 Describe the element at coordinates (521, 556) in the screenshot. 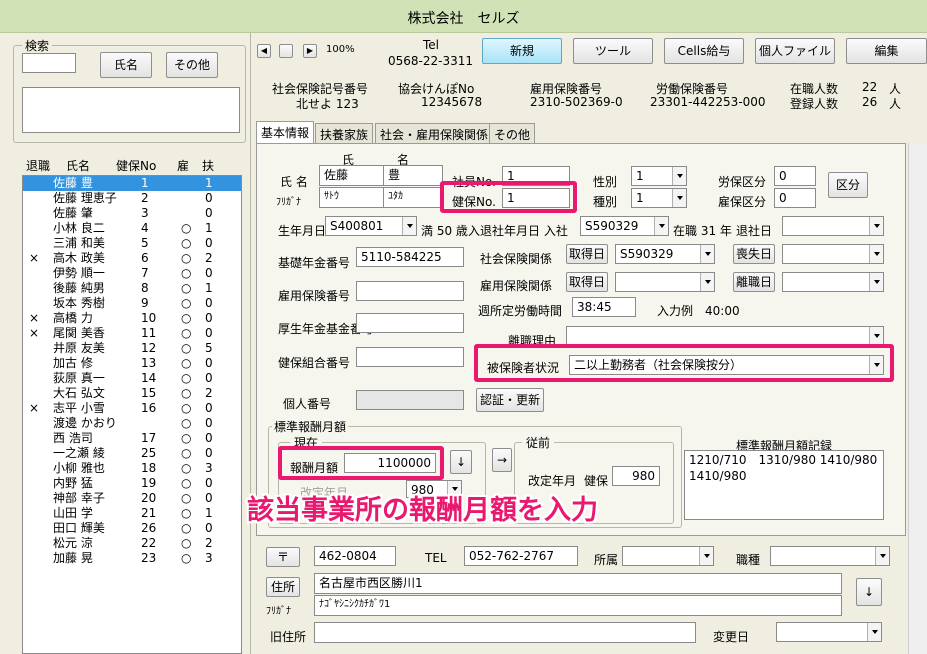

I see `address-tel-input: 052-762-2767` at that location.